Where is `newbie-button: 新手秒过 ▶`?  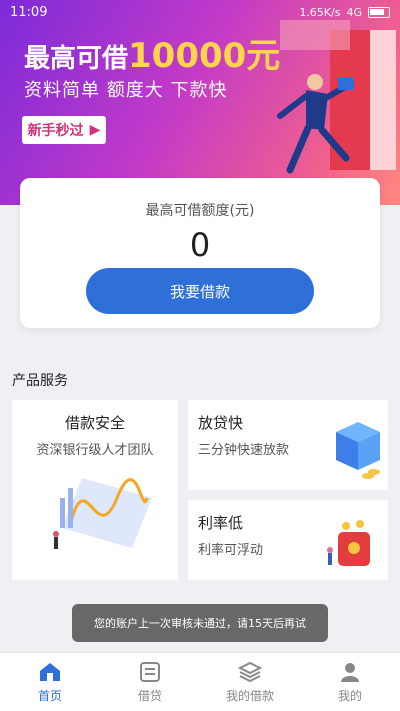
newbie-button: 新手秒过 ▶ is located at coordinates (64, 130).